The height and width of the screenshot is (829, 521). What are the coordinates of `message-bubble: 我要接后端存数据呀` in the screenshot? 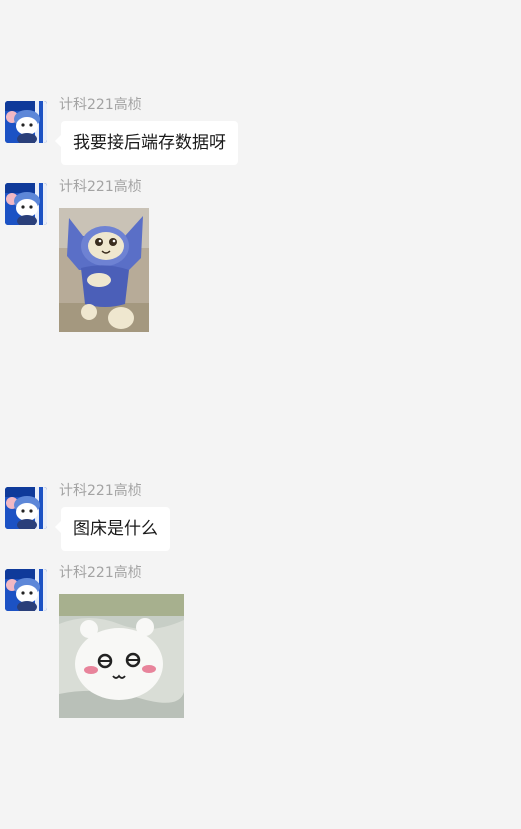 It's located at (146, 143).